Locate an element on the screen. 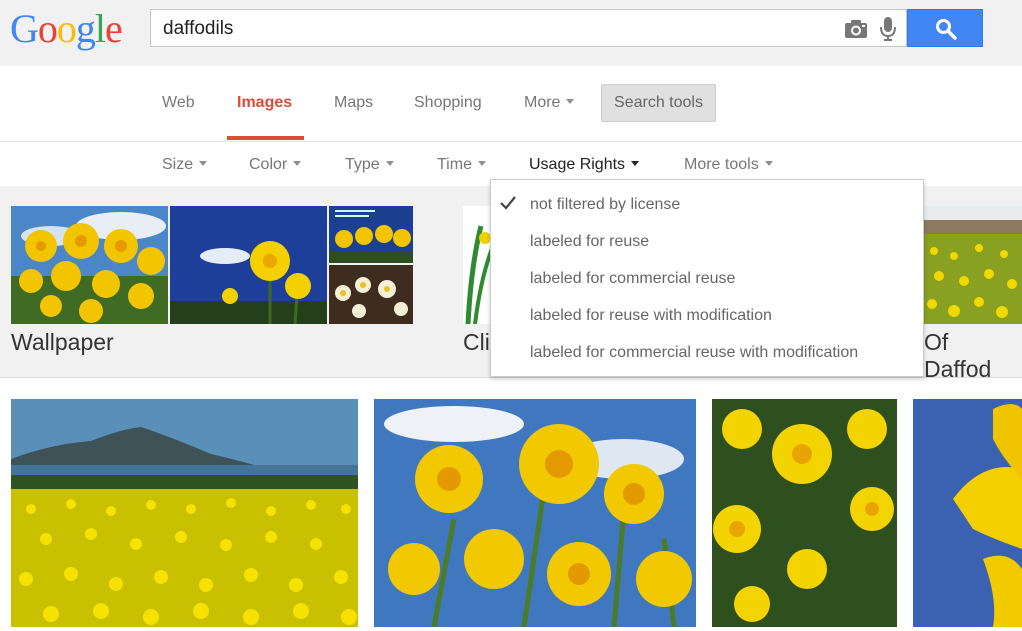 Image resolution: width=1022 pixels, height=631 pixels. tab-maps: Maps is located at coordinates (353, 103).